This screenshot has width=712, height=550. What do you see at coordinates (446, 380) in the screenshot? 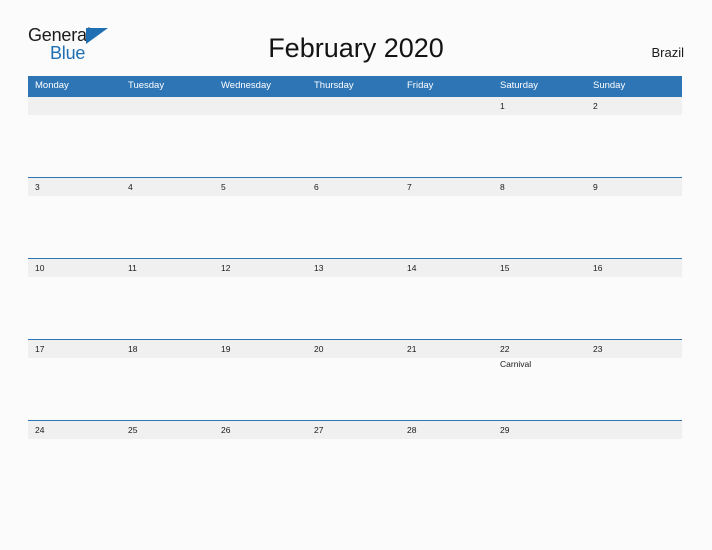
I see `calendar-day-cell: 21` at bounding box center [446, 380].